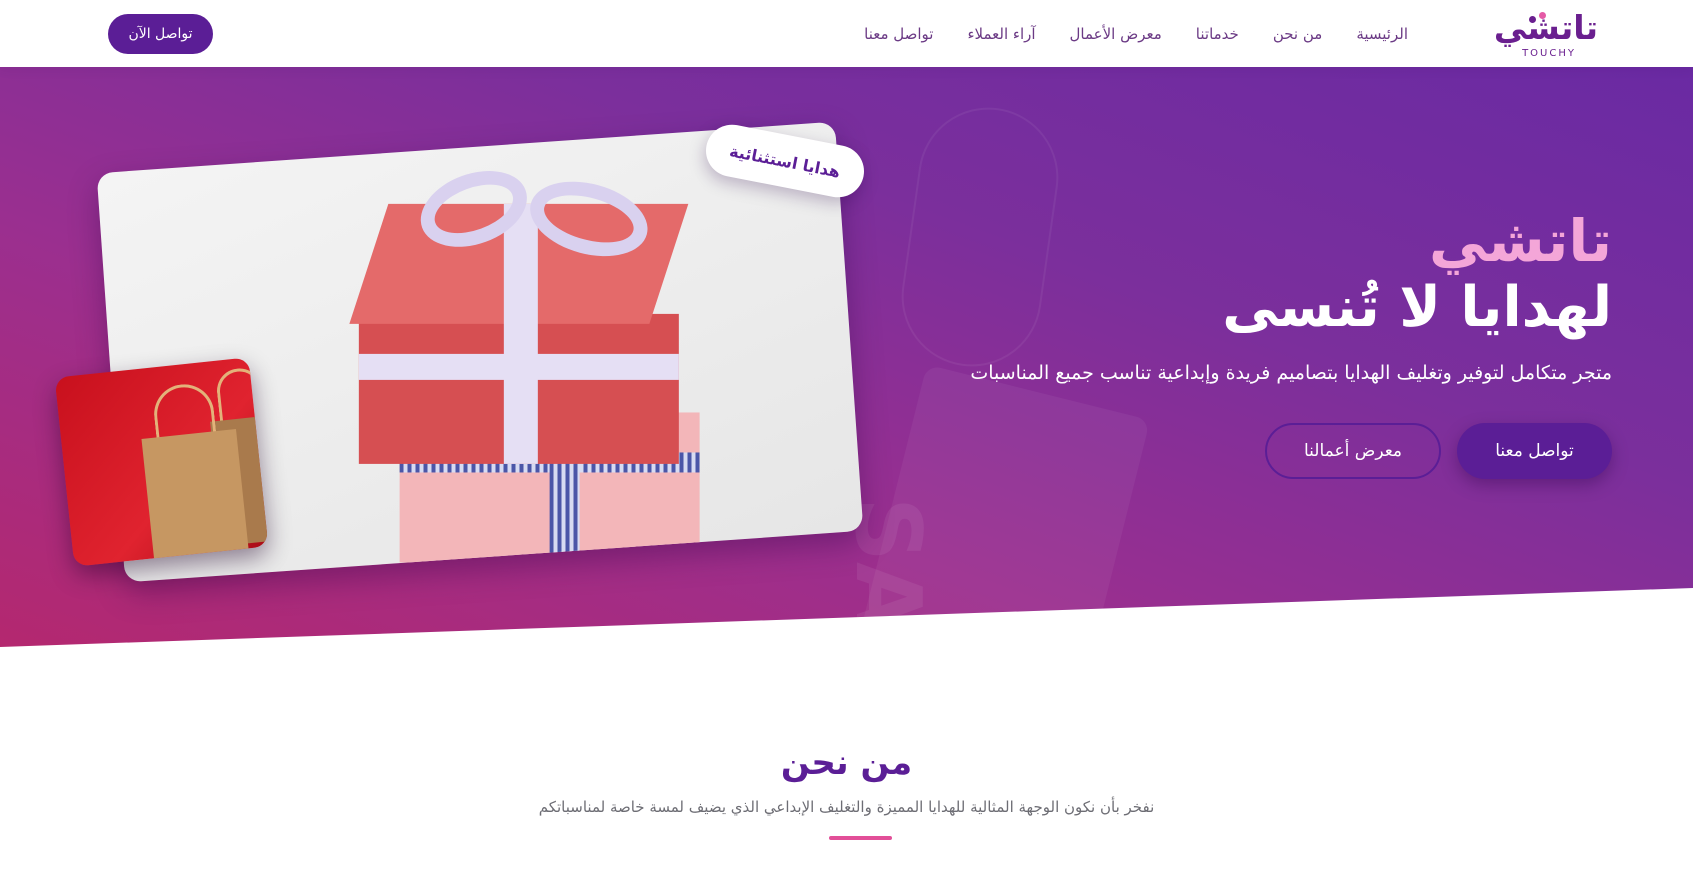  What do you see at coordinates (1001, 34) in the screenshot?
I see `nav-link-testimonials: آراء العملاء` at bounding box center [1001, 34].